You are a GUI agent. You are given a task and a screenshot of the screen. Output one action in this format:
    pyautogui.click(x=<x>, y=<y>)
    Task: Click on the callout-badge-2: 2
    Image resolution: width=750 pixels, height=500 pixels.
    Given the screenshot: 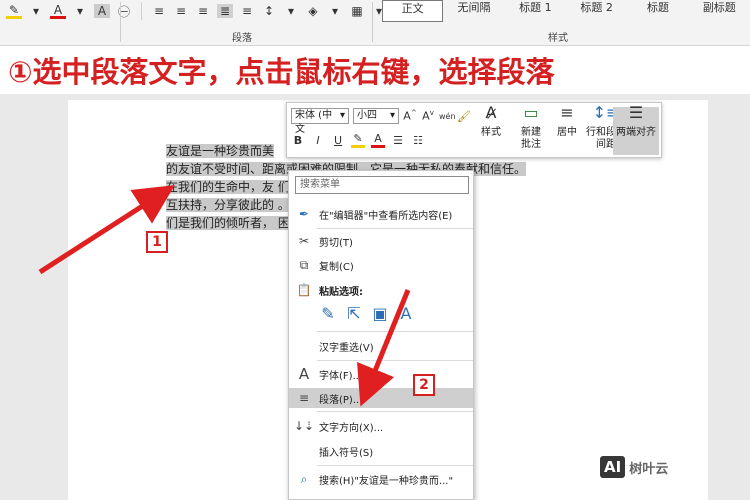 What is the action you would take?
    pyautogui.click(x=424, y=385)
    